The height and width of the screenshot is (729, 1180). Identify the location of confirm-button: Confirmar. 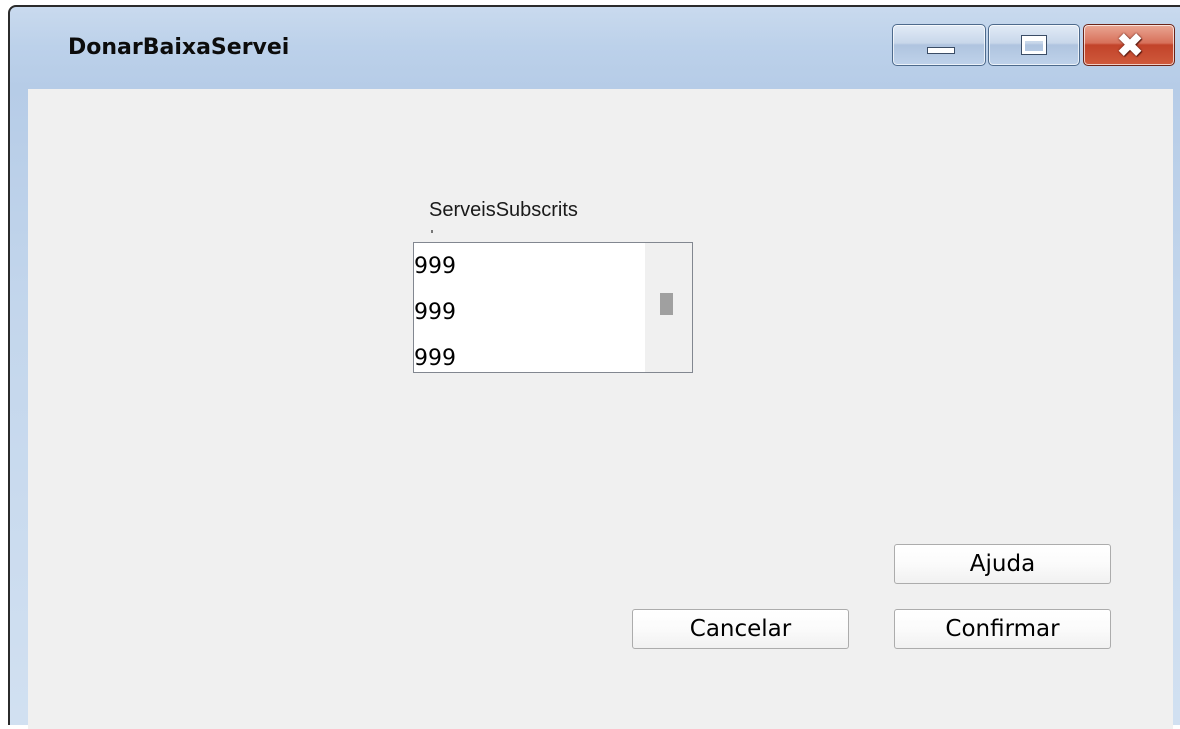
(1002, 629).